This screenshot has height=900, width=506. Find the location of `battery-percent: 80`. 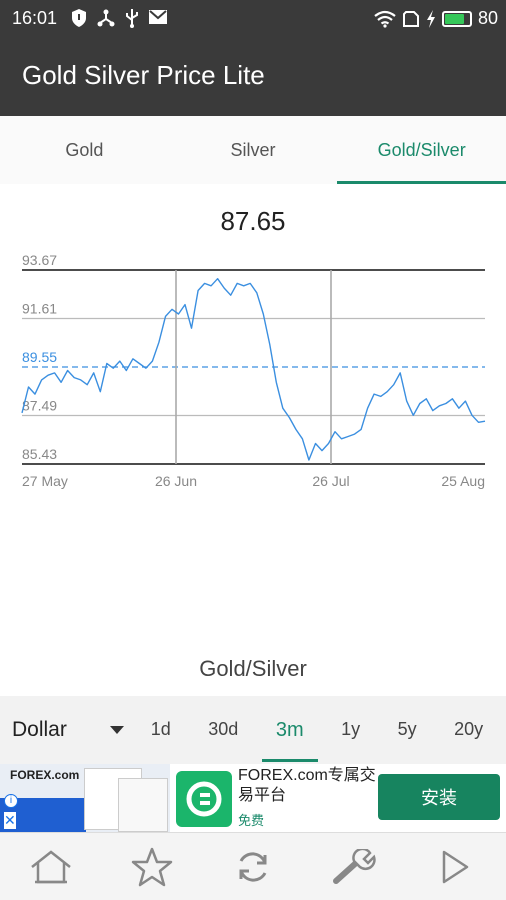

battery-percent: 80 is located at coordinates (487, 18).